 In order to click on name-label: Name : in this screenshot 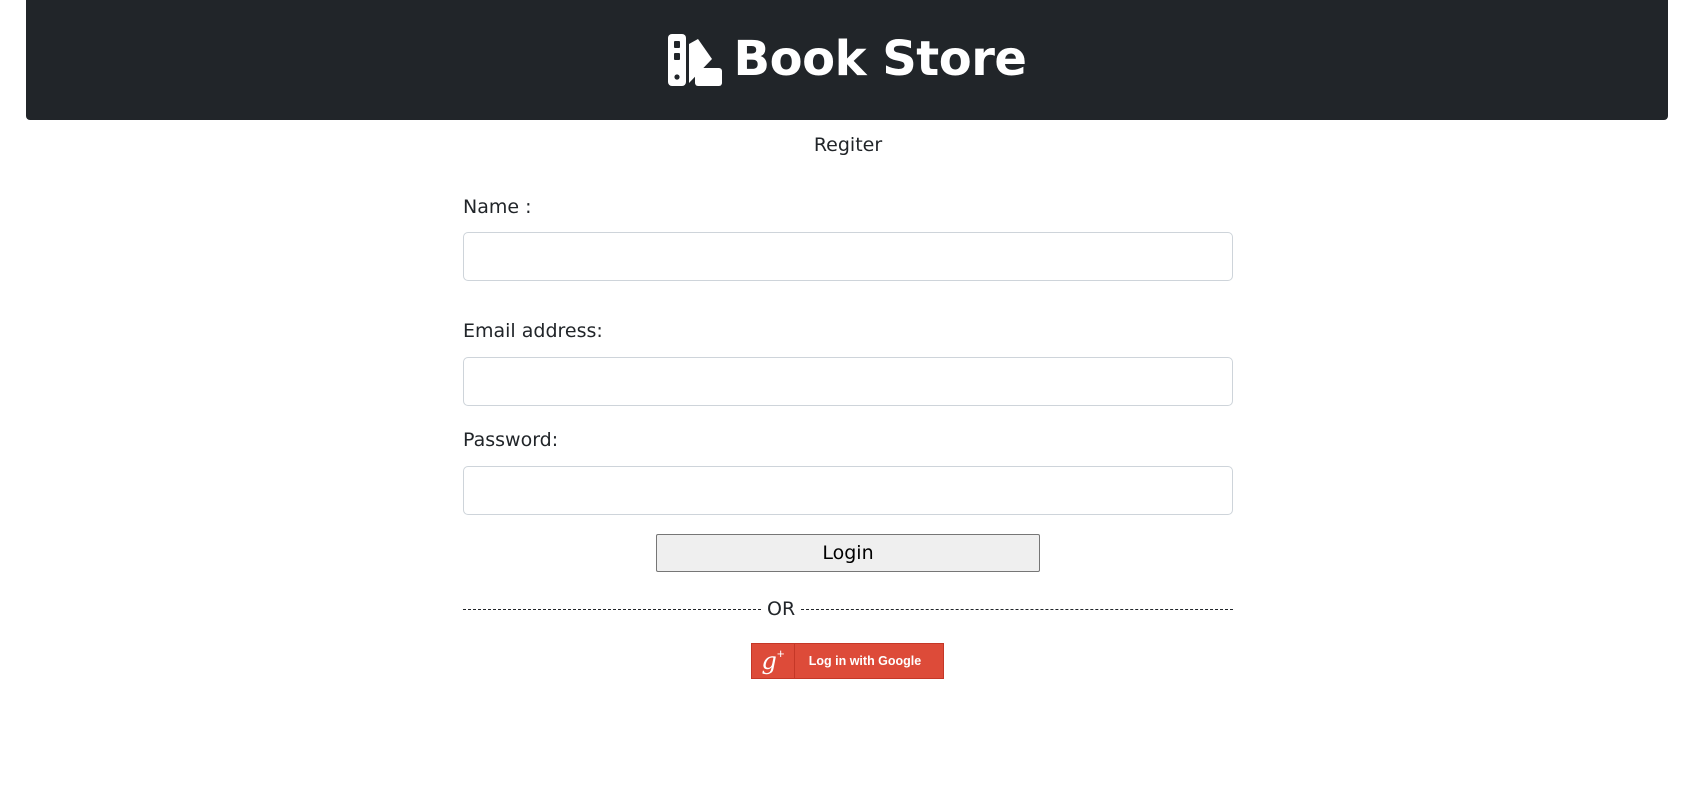, I will do `click(497, 207)`.